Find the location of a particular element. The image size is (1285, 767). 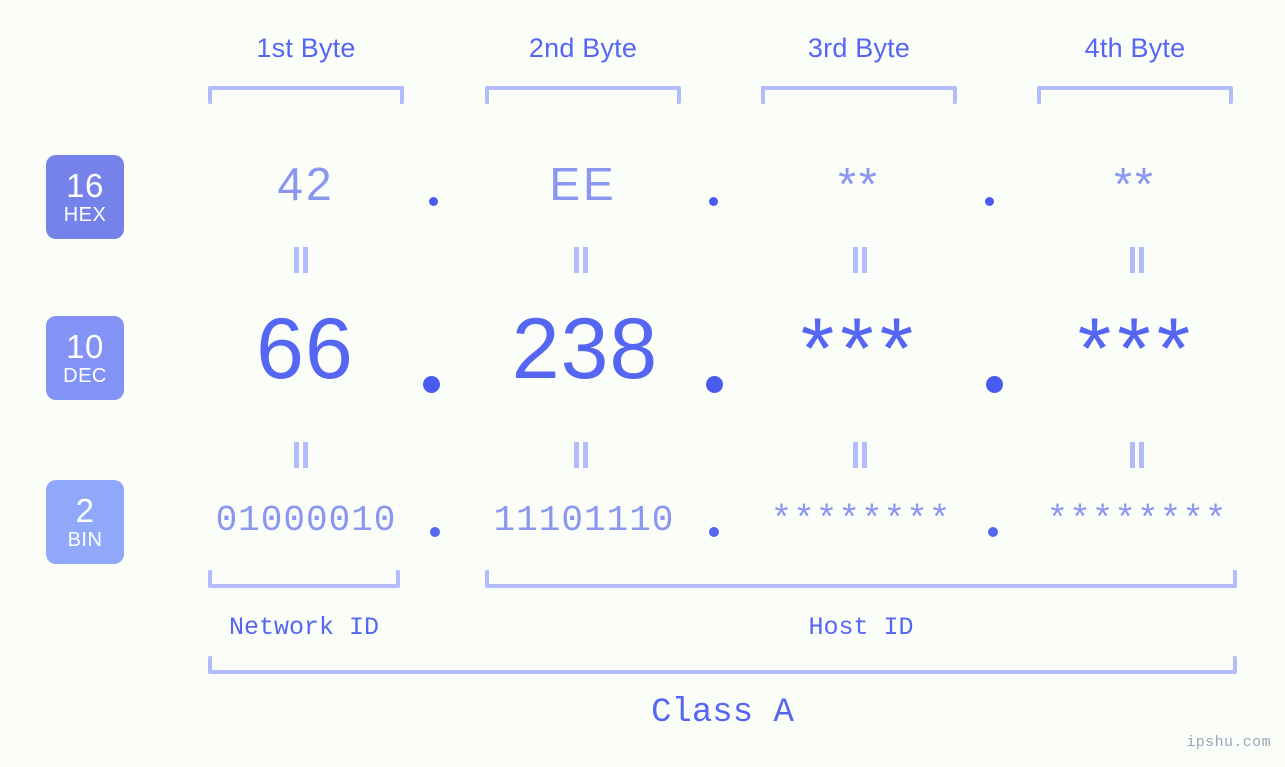

class-label: Class A is located at coordinates (722, 713).